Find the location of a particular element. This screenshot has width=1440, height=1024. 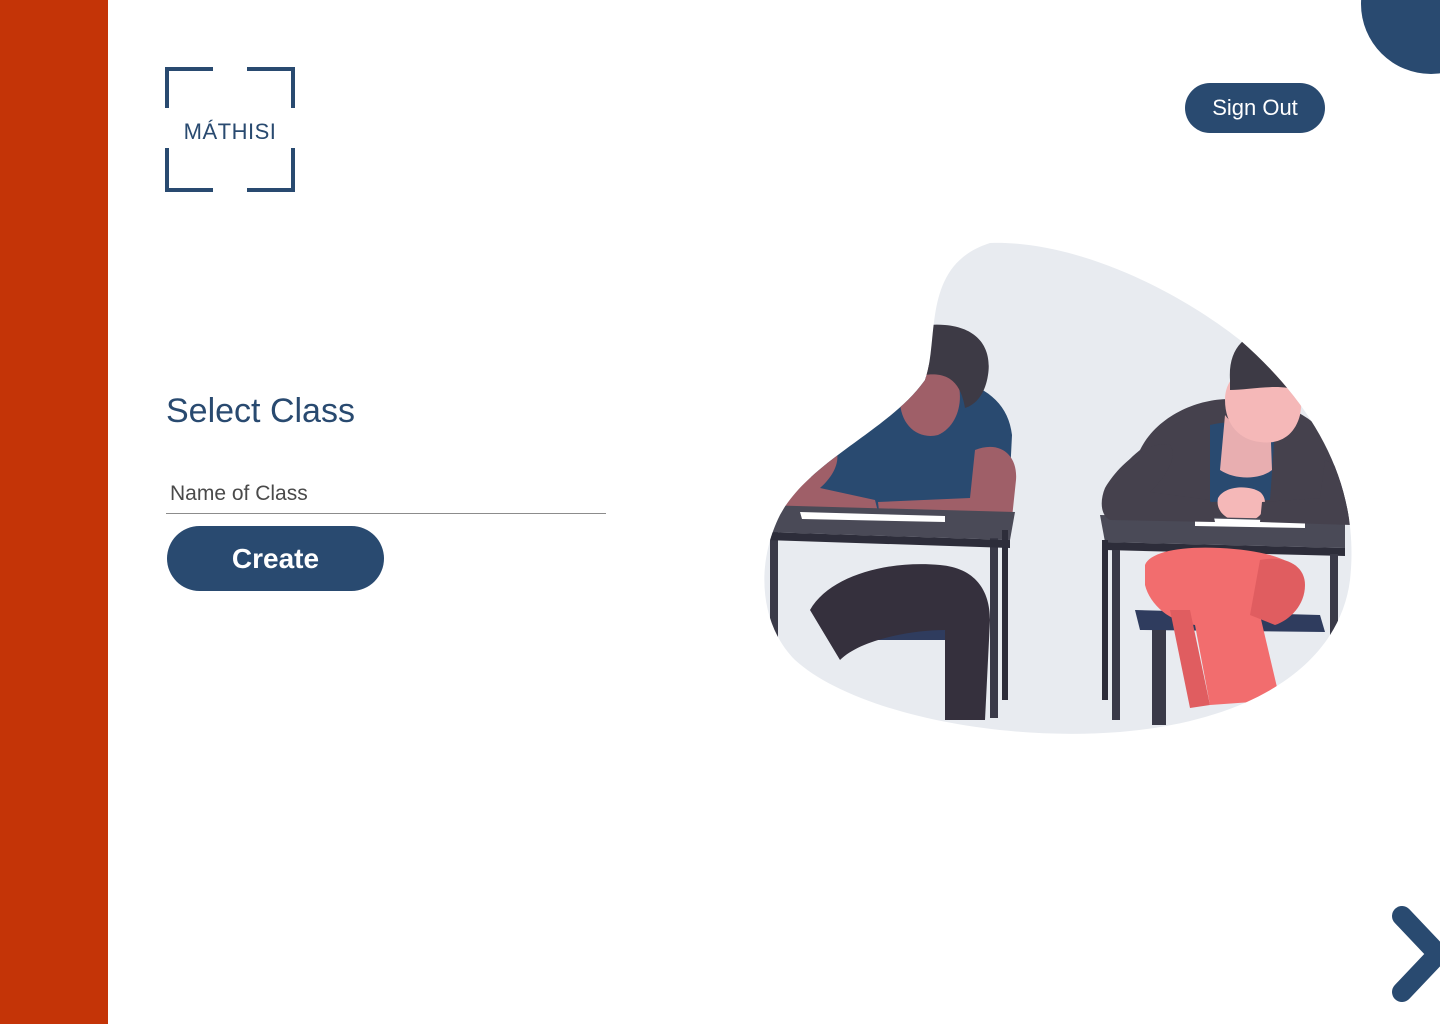

sign-out-button: Sign Out is located at coordinates (1255, 108).